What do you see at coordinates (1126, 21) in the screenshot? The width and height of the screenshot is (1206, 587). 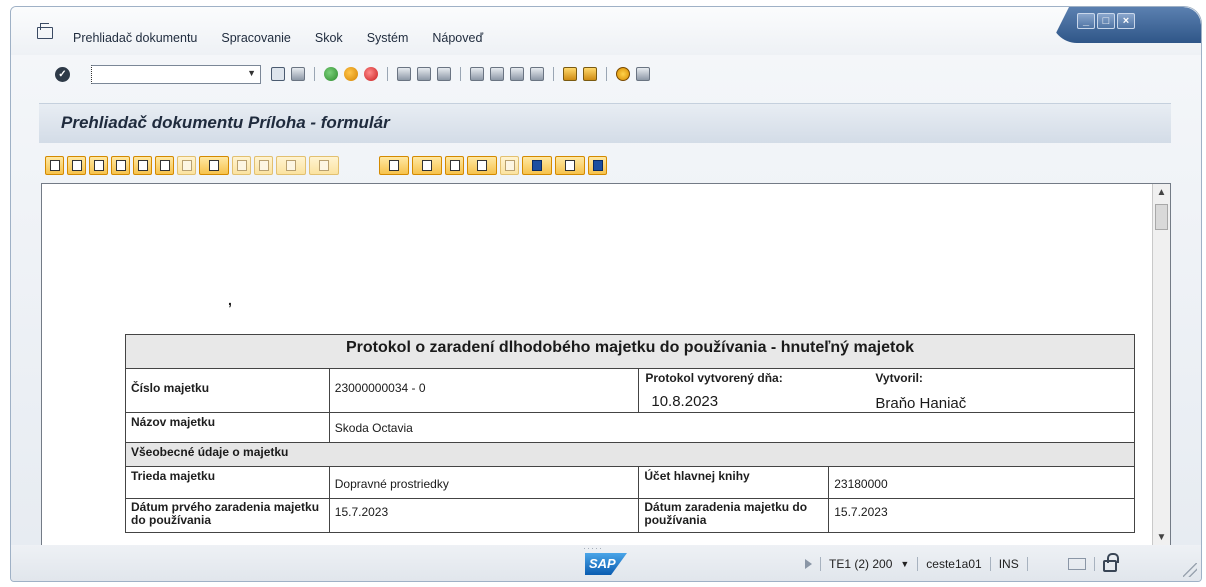 I see `close-button: ×` at bounding box center [1126, 21].